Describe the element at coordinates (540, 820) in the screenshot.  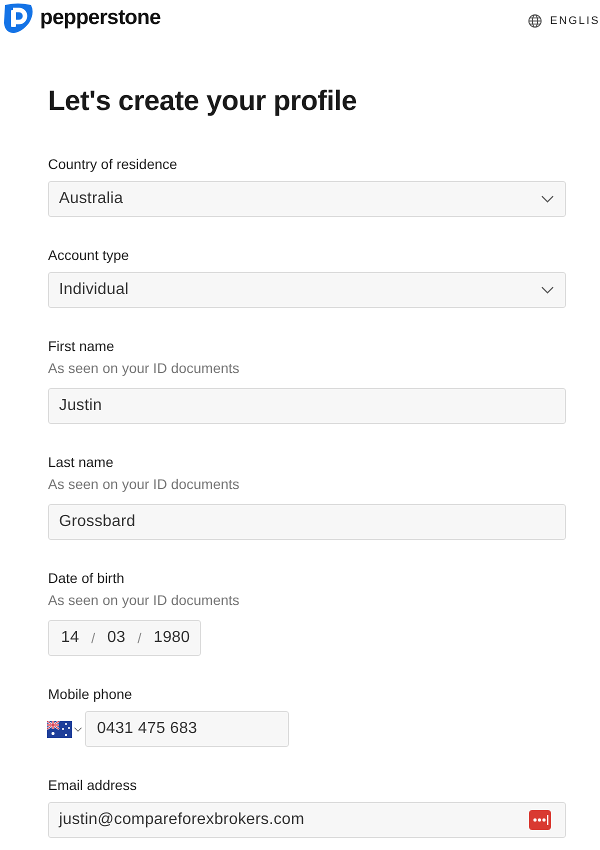
I see `password-dots-icon` at that location.